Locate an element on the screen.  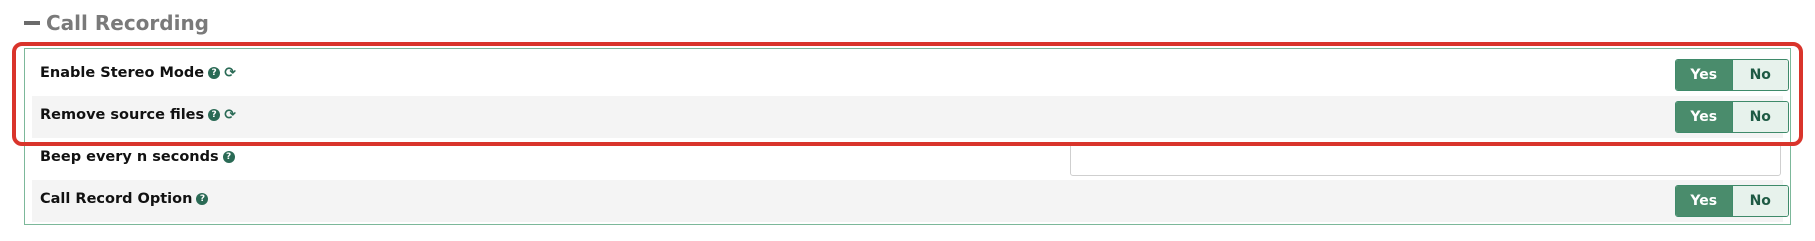
setting-label-group: Beep every n seconds ? is located at coordinates (137, 157).